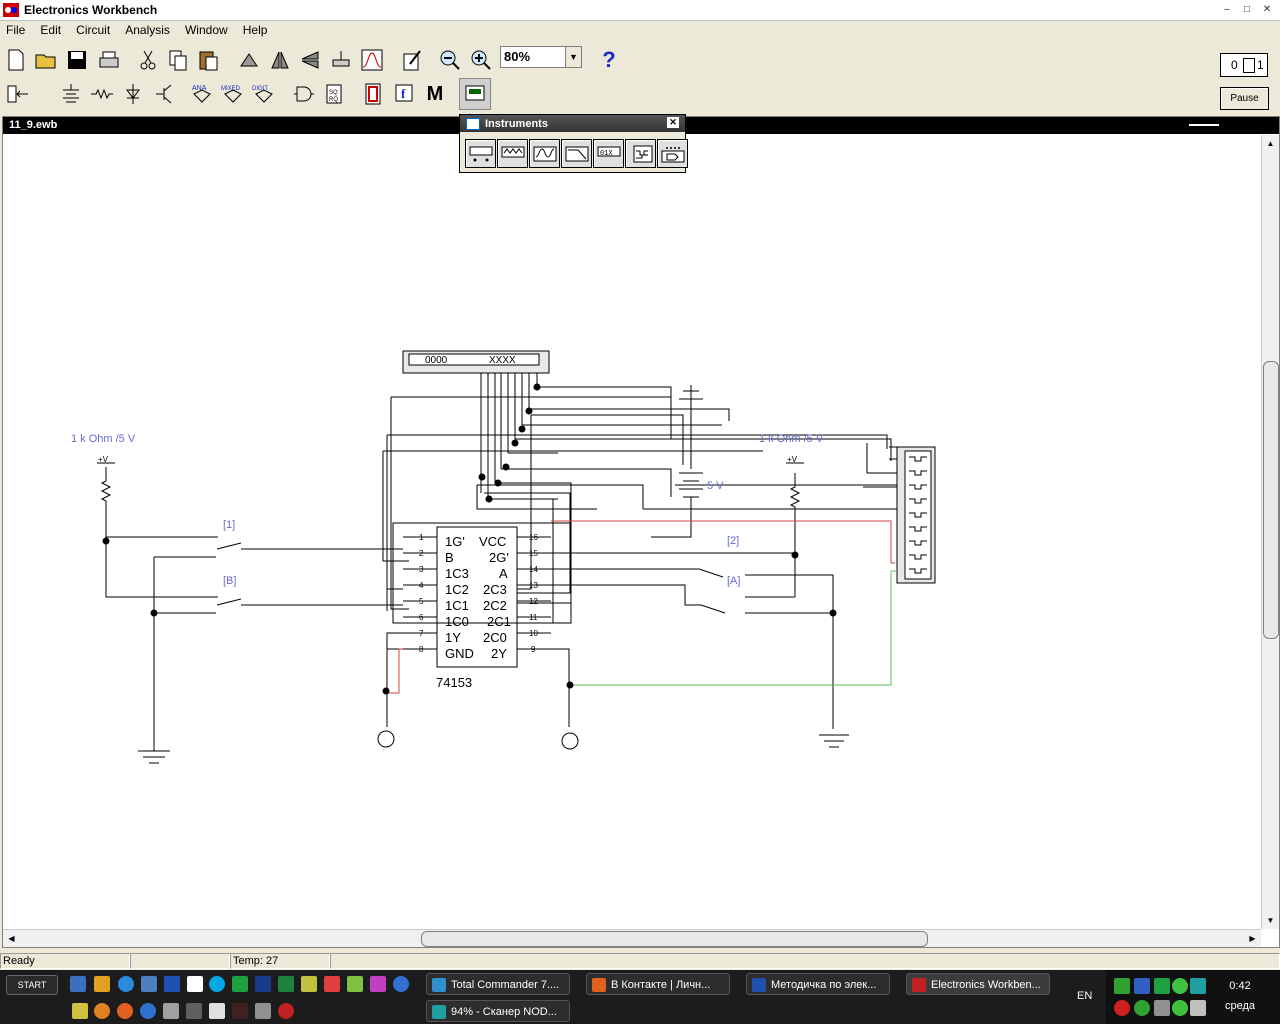  What do you see at coordinates (1162, 986) in the screenshot?
I see `tray-h-icon` at bounding box center [1162, 986].